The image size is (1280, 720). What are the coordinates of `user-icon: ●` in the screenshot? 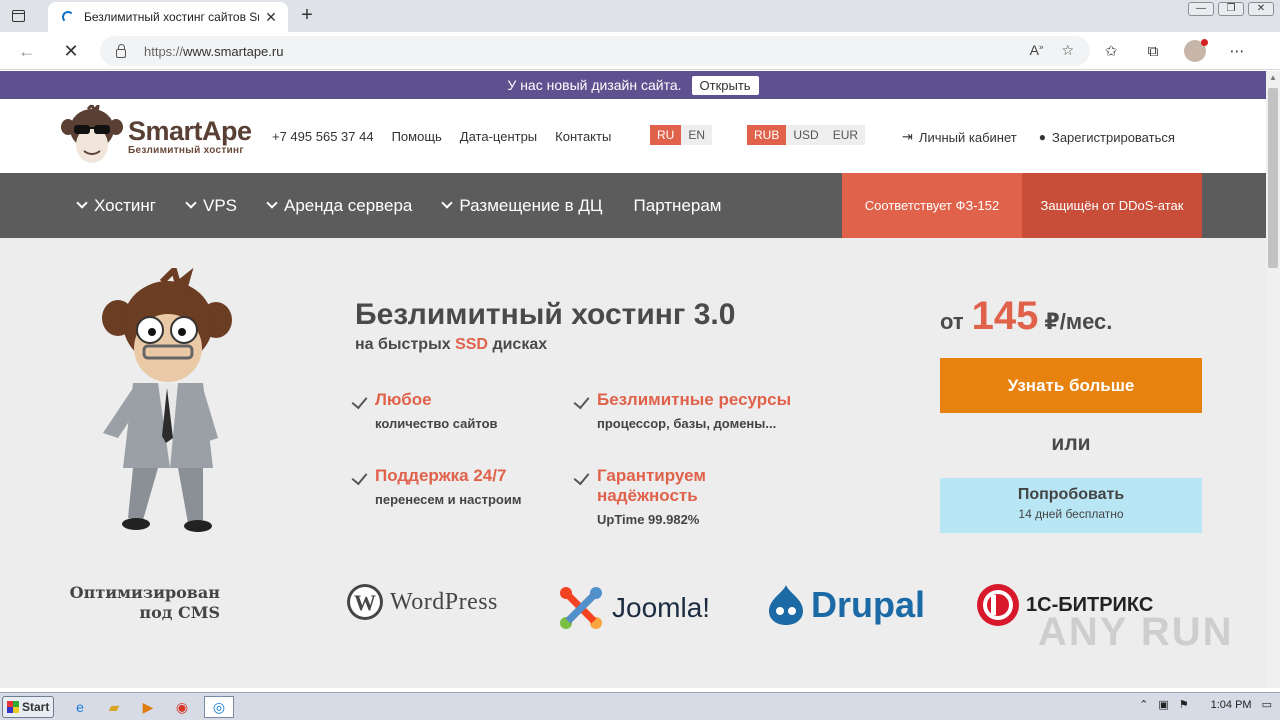 It's located at (1042, 137).